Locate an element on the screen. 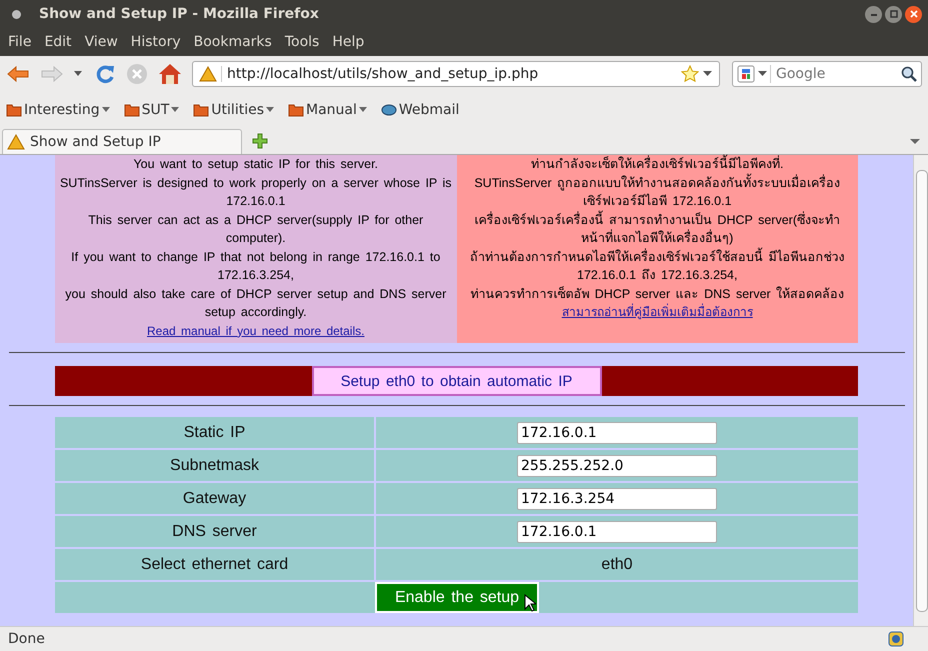 This screenshot has width=928, height=651. menu-item: Edit is located at coordinates (58, 42).